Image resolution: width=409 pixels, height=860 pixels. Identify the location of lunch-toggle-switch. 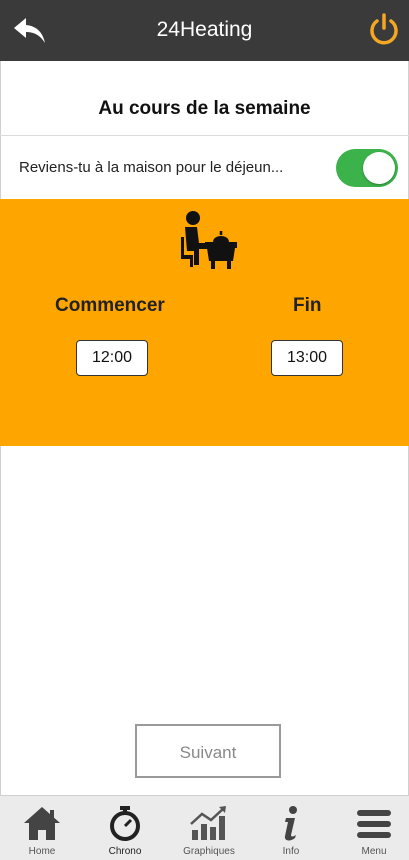
(367, 168).